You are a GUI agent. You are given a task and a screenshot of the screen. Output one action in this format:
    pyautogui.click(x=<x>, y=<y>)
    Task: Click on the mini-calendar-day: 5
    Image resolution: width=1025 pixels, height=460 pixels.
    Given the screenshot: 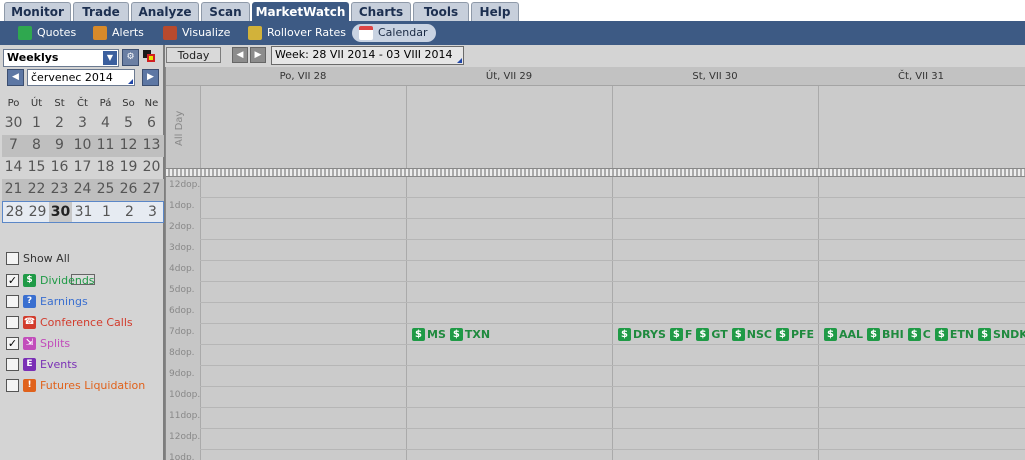 What is the action you would take?
    pyautogui.click(x=128, y=123)
    